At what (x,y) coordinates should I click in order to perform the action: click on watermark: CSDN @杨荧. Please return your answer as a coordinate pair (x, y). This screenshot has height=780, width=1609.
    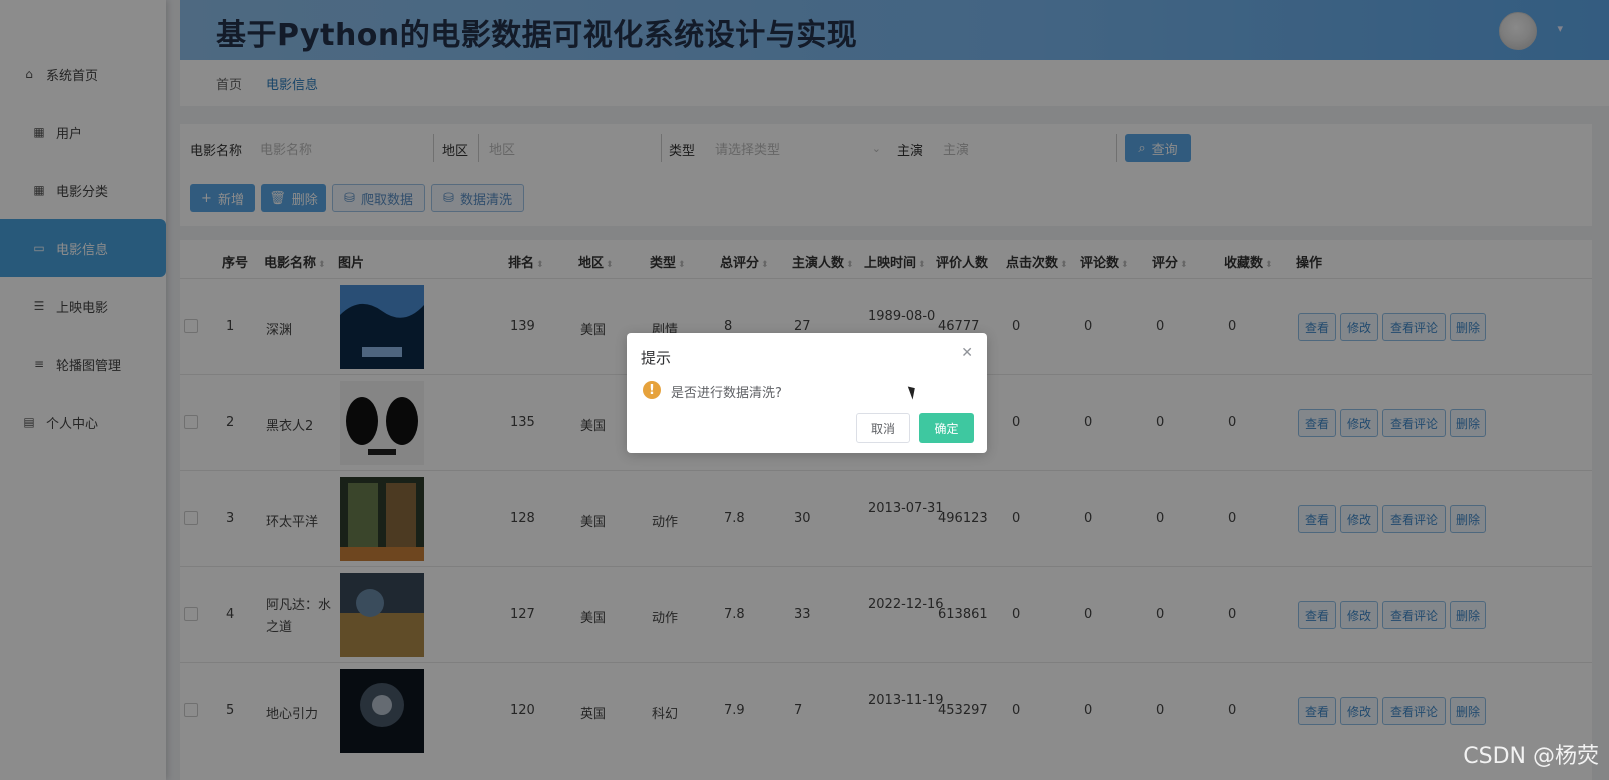
    Looking at the image, I should click on (1531, 756).